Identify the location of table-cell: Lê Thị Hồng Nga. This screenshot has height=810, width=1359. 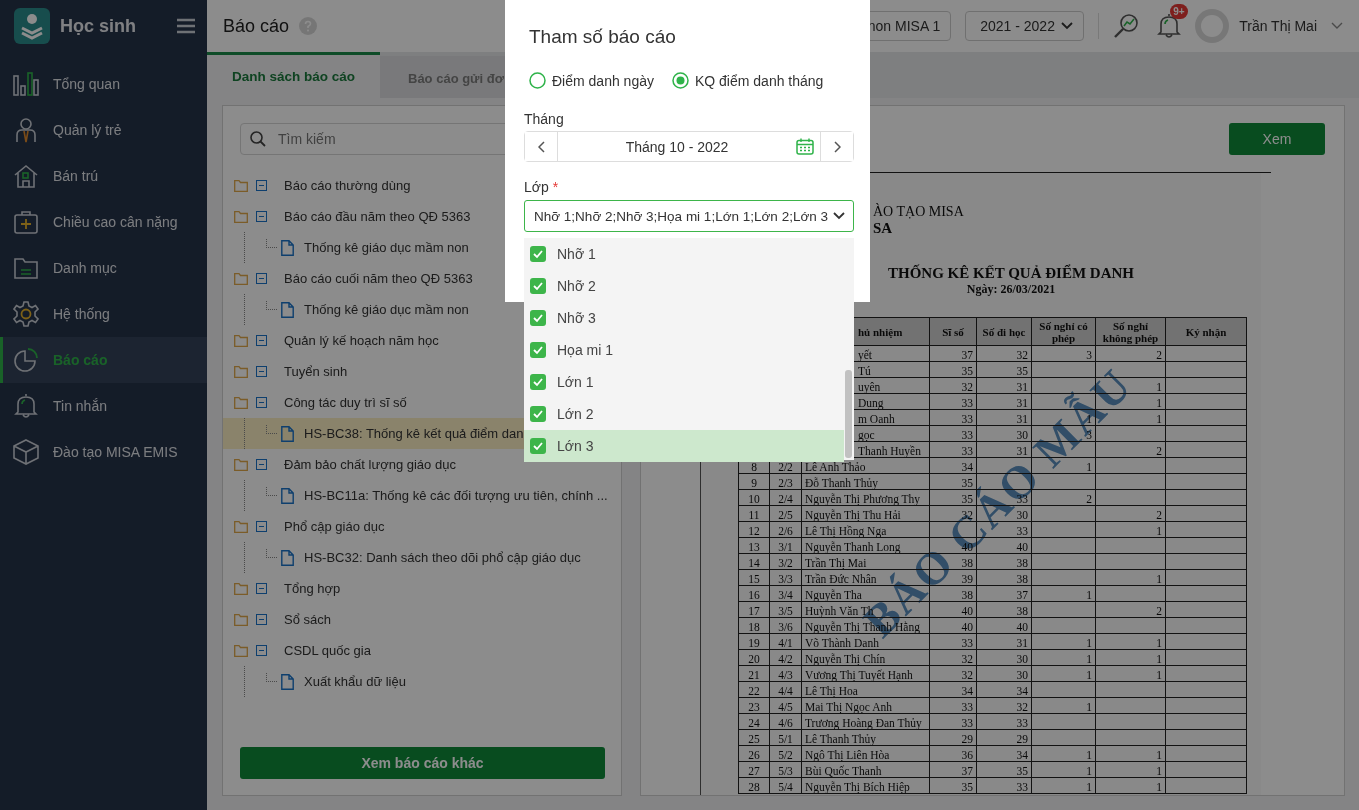
(865, 529).